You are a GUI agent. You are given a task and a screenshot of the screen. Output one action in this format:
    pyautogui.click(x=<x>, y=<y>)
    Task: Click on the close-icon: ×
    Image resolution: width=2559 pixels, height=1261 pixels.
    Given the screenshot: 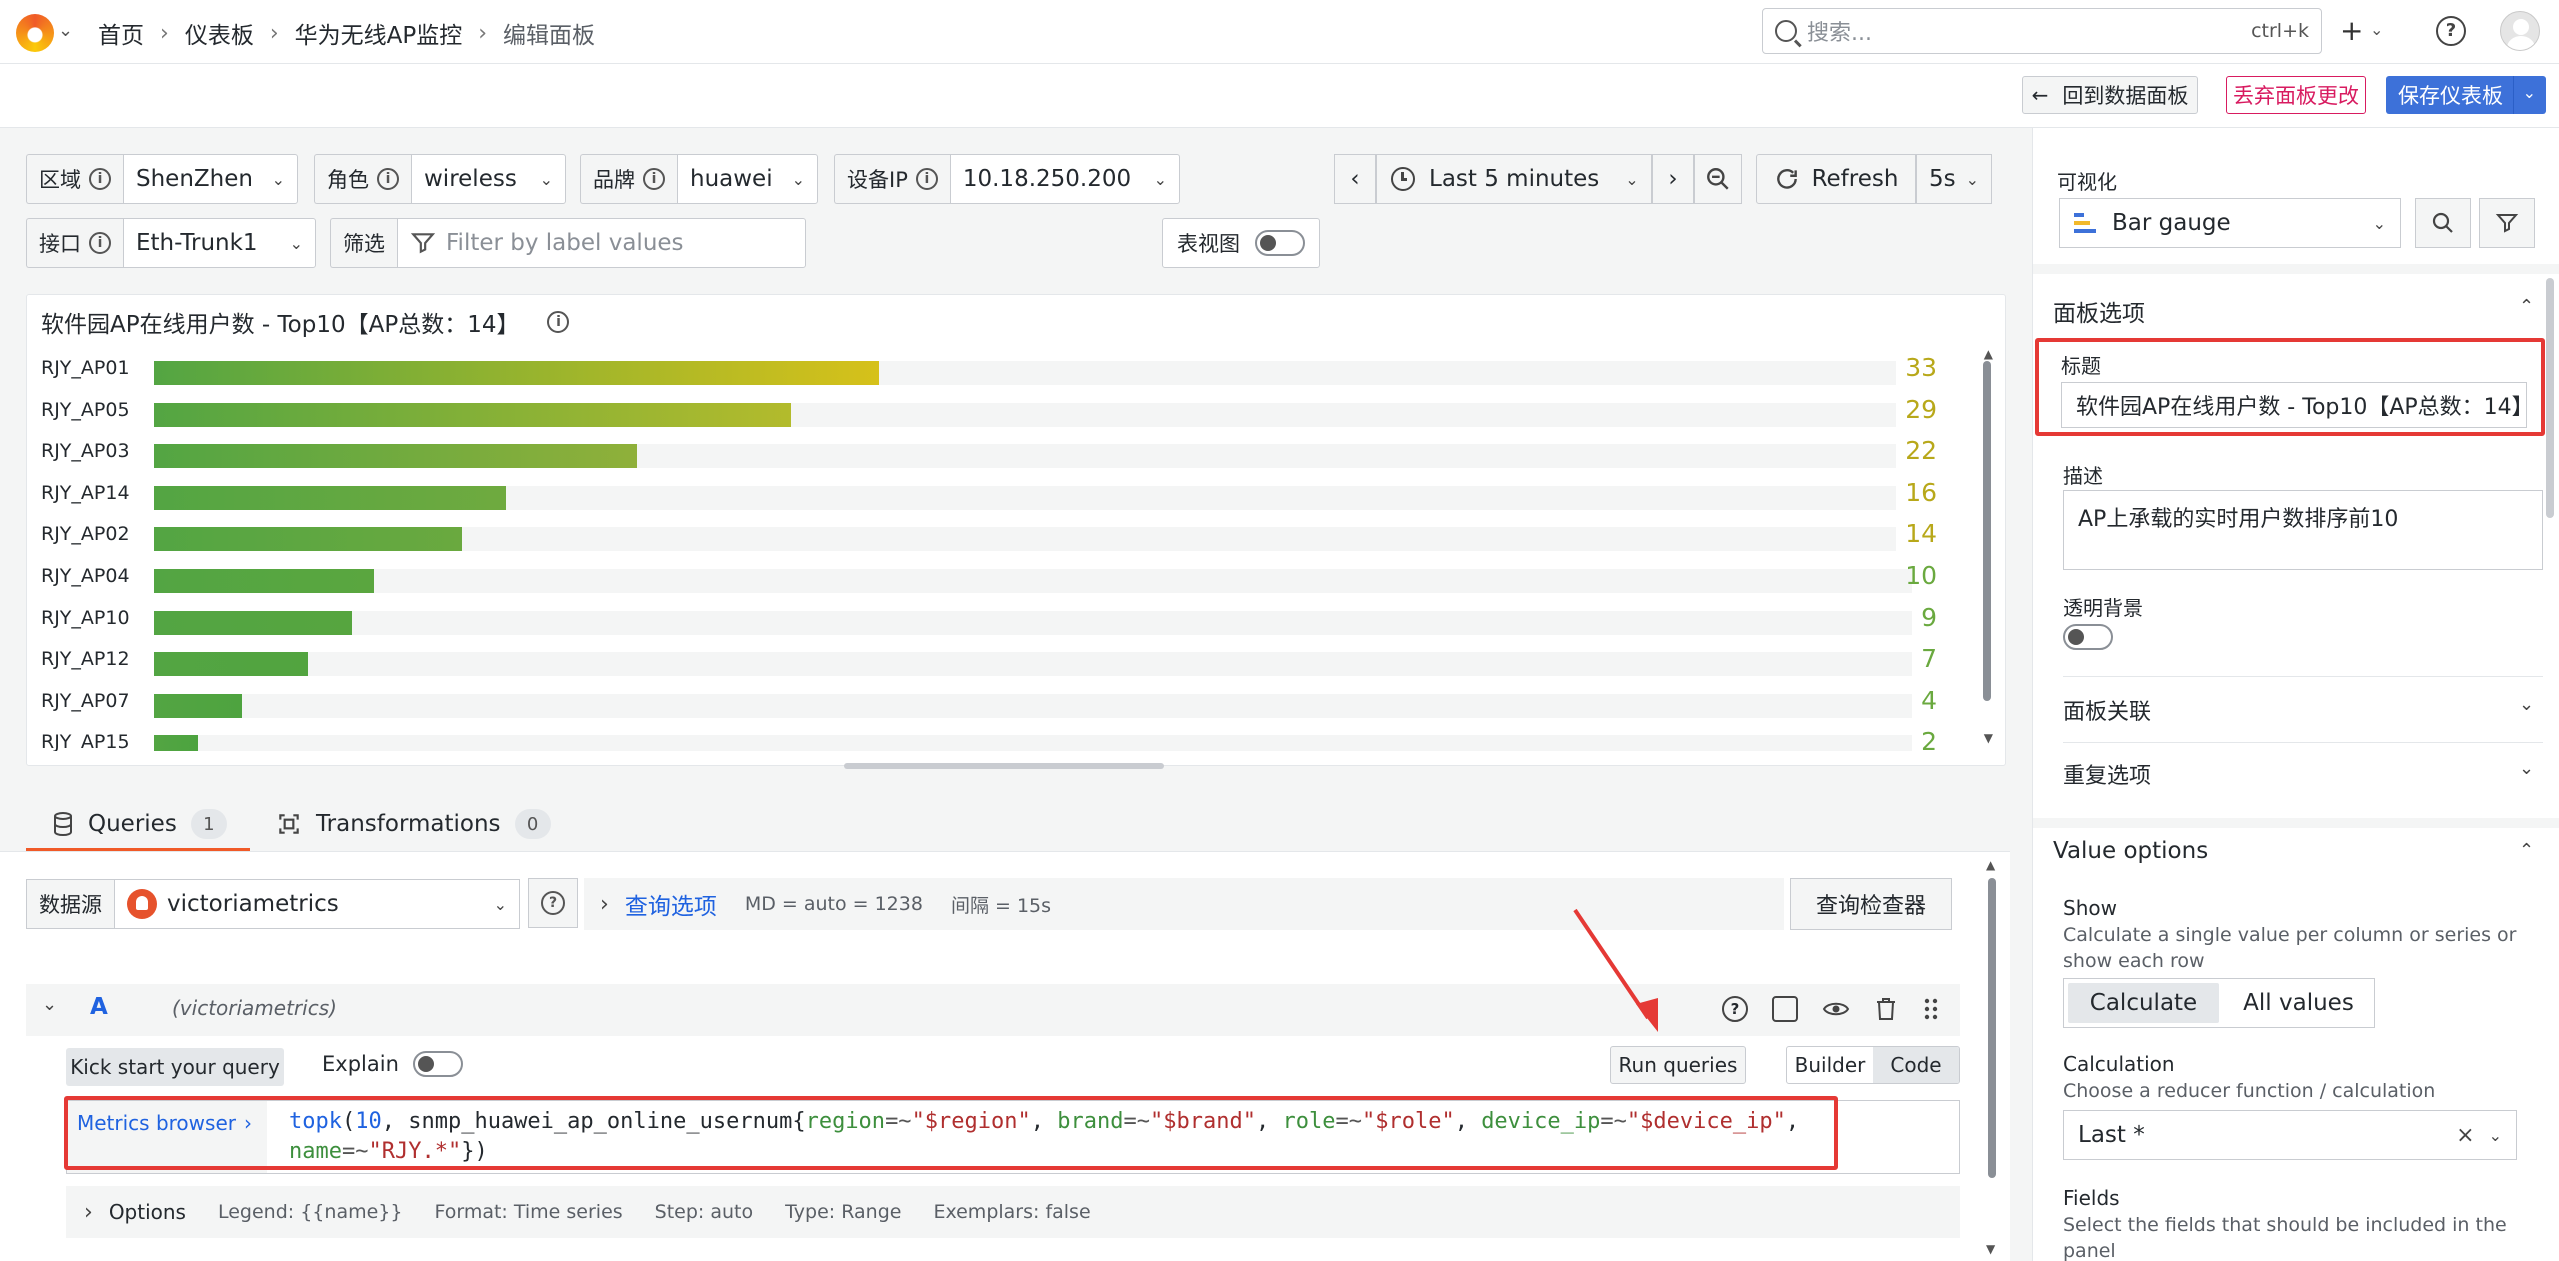 What is the action you would take?
    pyautogui.click(x=2465, y=1135)
    